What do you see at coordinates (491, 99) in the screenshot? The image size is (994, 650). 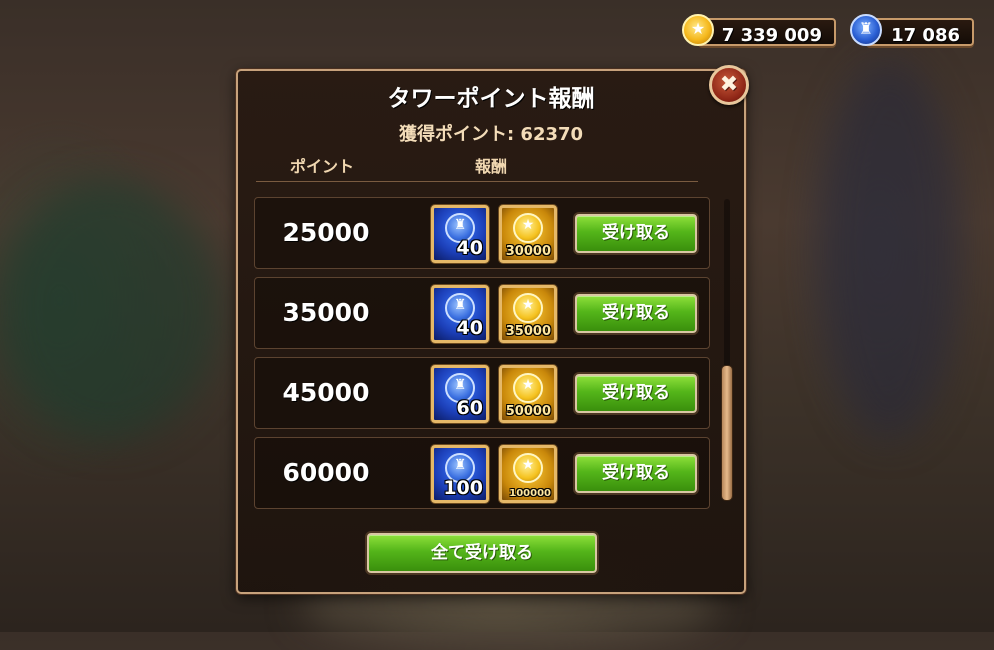 I see `dialog-title: タワーポイント報酬` at bounding box center [491, 99].